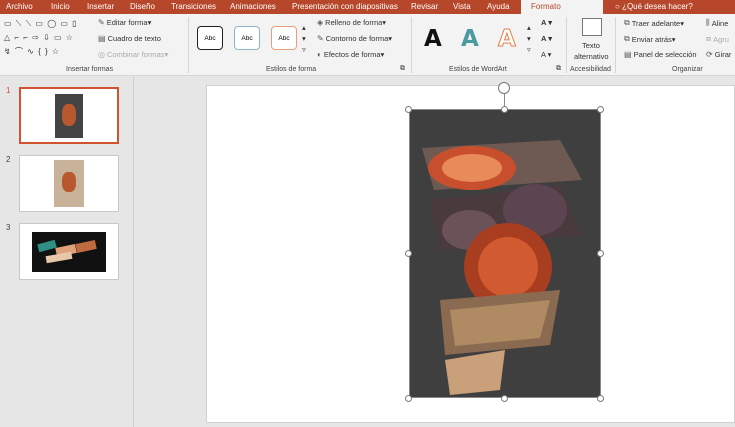 The height and width of the screenshot is (427, 735). Describe the element at coordinates (43, 39) in the screenshot. I see `shapes-gallery: ▭ ⟍ ⟍ ▭ ◯ ▭ ▯ △ ⌐ ⌐ ⇨ ⇩ ▭ ☆ ↯ ⌒ ∿ { } ☆` at that location.